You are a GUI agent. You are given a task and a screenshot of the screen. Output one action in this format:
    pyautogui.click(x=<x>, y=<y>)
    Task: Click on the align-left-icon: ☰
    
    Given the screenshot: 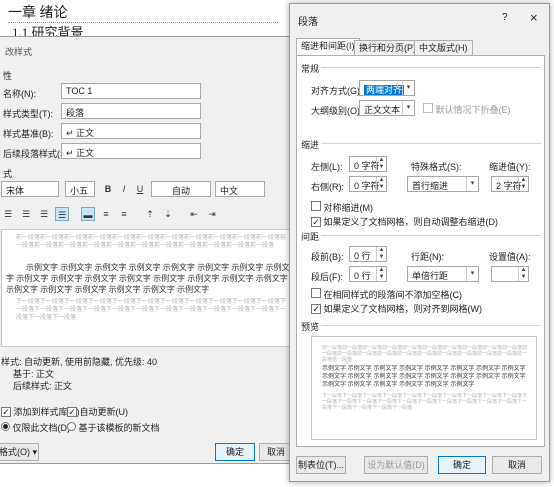 What is the action you would take?
    pyautogui.click(x=8, y=214)
    